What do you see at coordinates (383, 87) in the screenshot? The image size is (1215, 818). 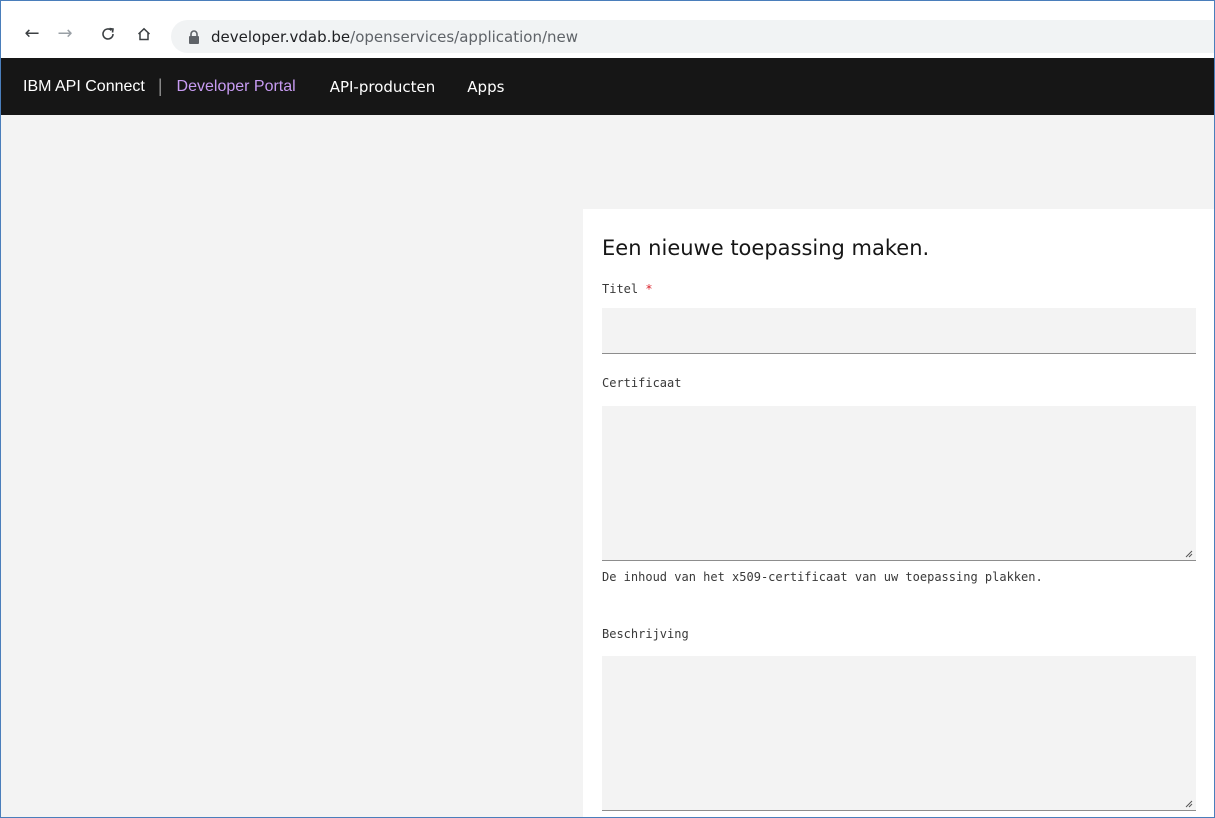 I see `nav-link-api-products: API-producten` at bounding box center [383, 87].